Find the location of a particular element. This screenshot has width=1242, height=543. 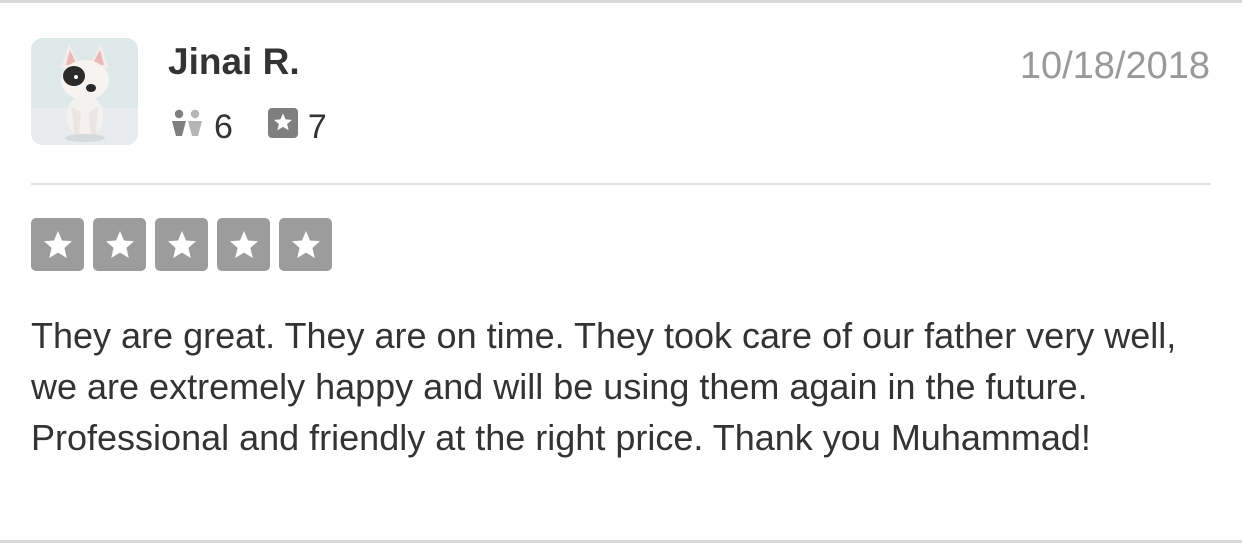

user-avatar is located at coordinates (84, 91).